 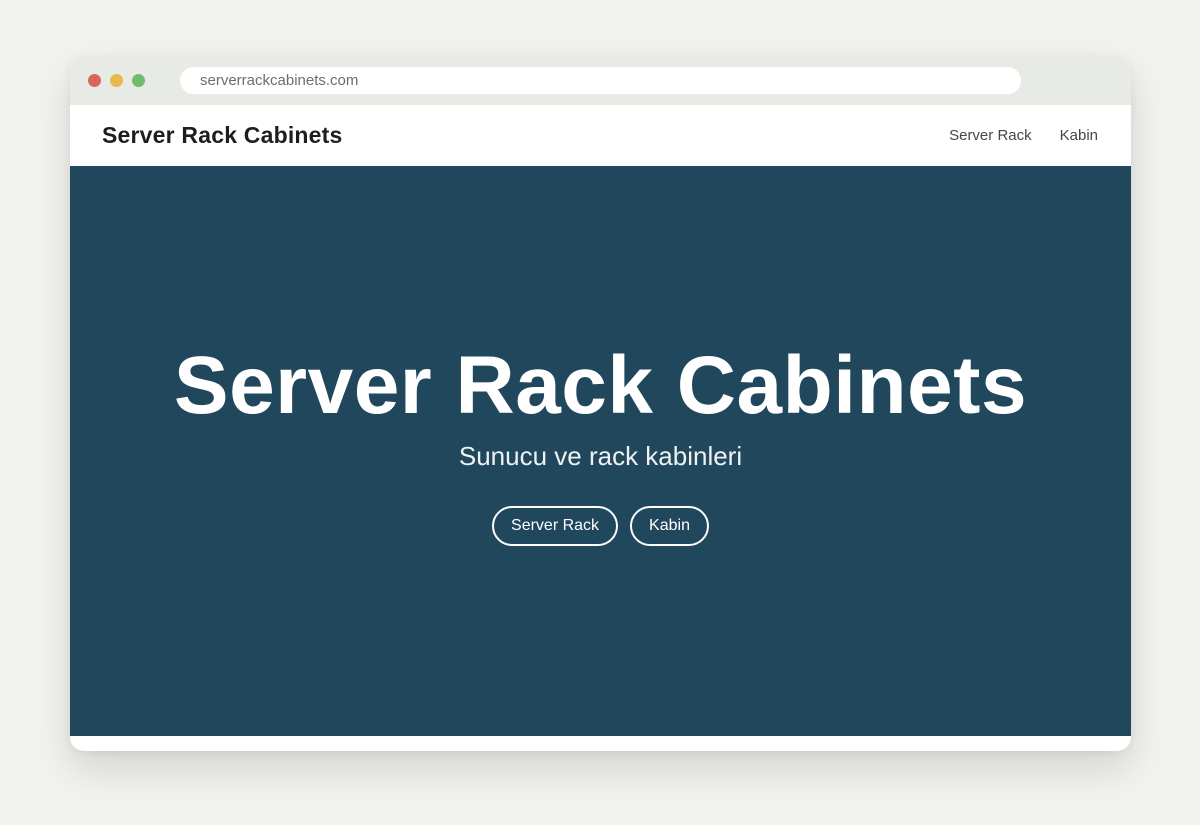 I want to click on browser-chrome: serverrackcabinets.com, so click(x=600, y=80).